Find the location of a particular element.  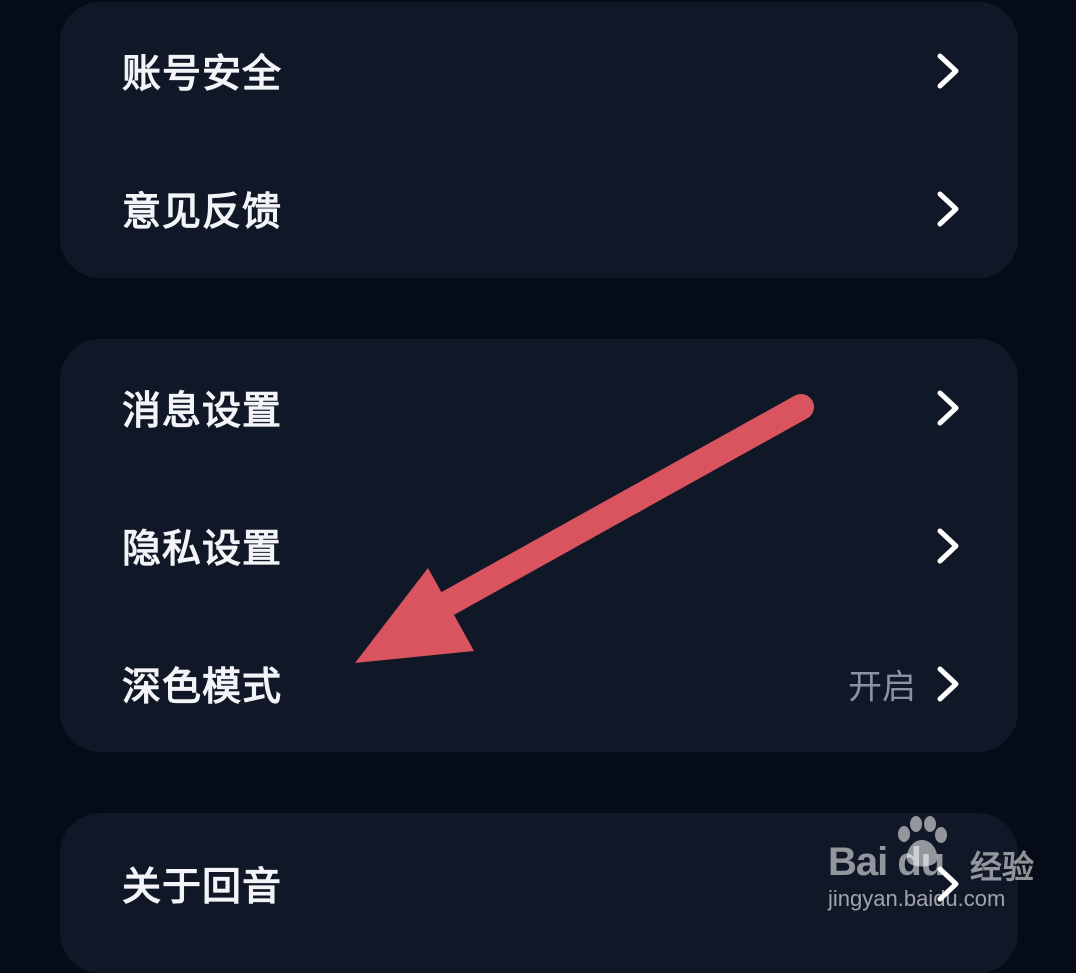

settings-item-account-security: 账号安全 is located at coordinates (539, 71).